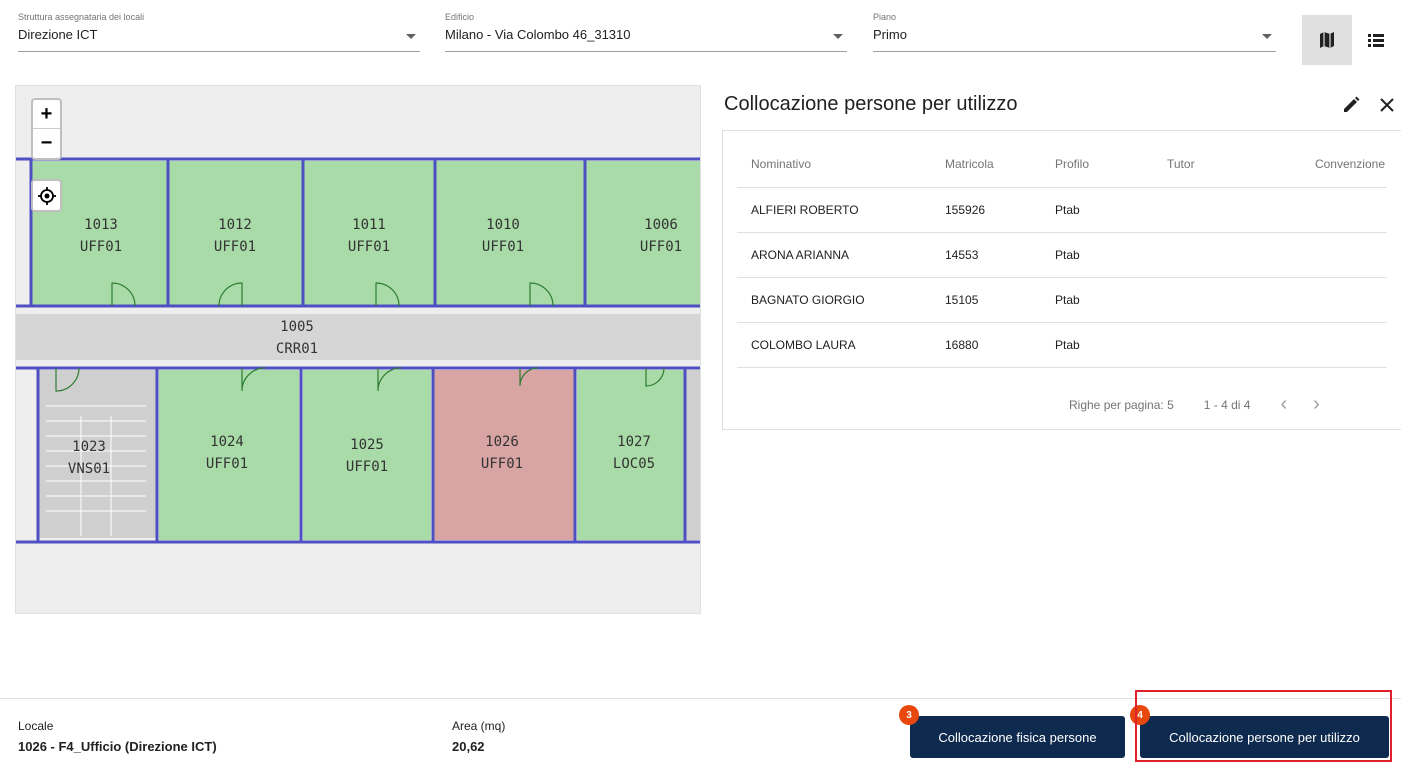  I want to click on cell-nominativo: ALFIERI ROBERTO, so click(841, 210).